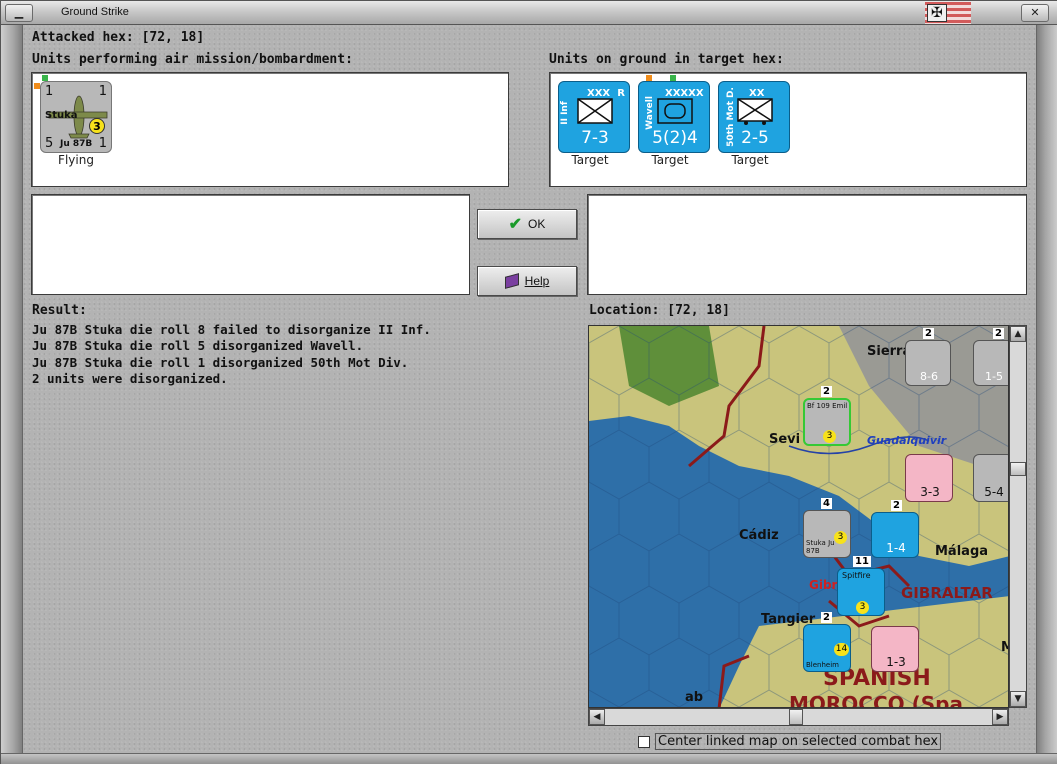 This screenshot has width=1057, height=764. I want to click on map-counter-value: 3-3, so click(930, 492).